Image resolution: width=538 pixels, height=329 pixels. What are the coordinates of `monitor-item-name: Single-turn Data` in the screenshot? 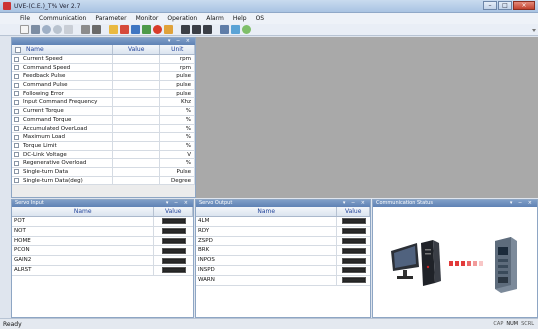 It's located at (62, 171).